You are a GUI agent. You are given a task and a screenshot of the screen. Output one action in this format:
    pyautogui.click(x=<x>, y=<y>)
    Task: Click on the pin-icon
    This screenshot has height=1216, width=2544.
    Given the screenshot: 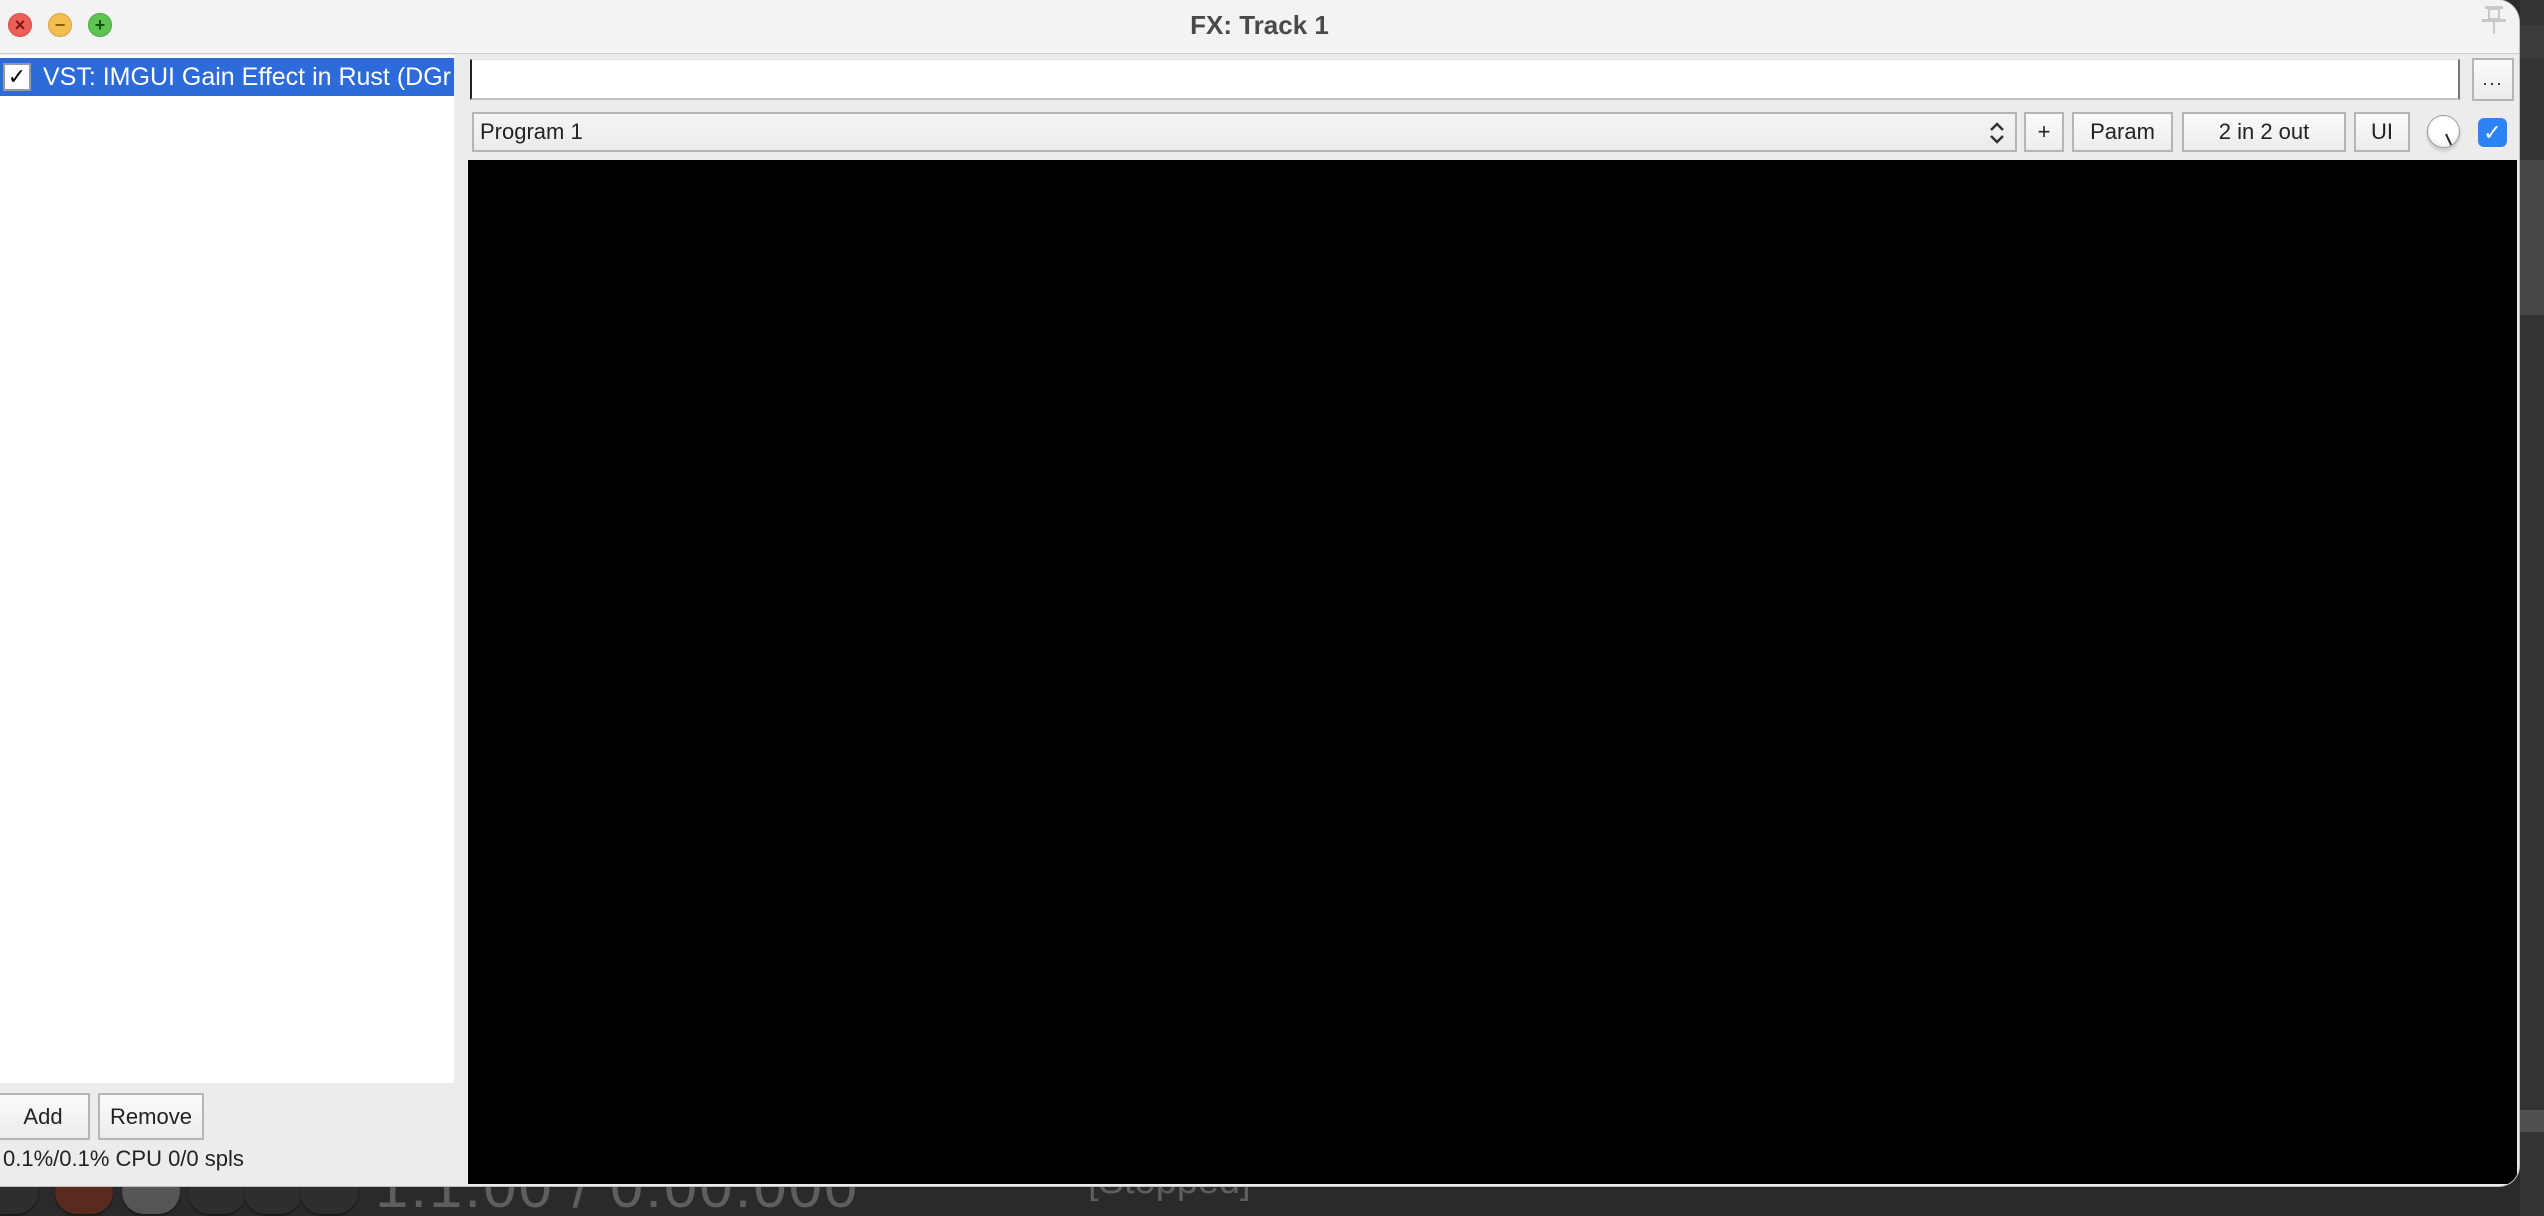 What is the action you would take?
    pyautogui.click(x=2494, y=20)
    